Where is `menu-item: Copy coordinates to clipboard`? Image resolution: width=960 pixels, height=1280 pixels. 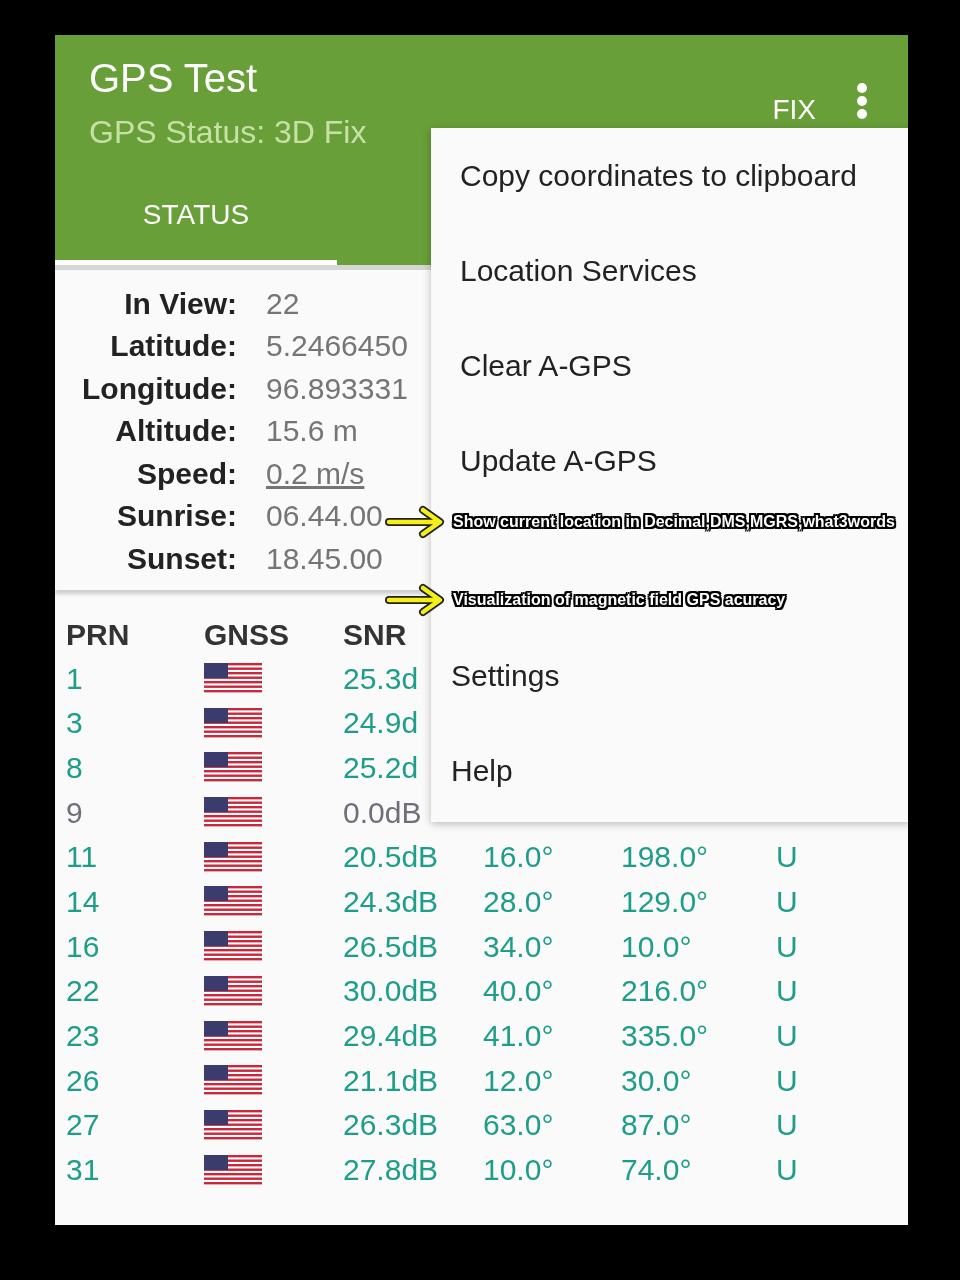 menu-item: Copy coordinates to clipboard is located at coordinates (669, 175).